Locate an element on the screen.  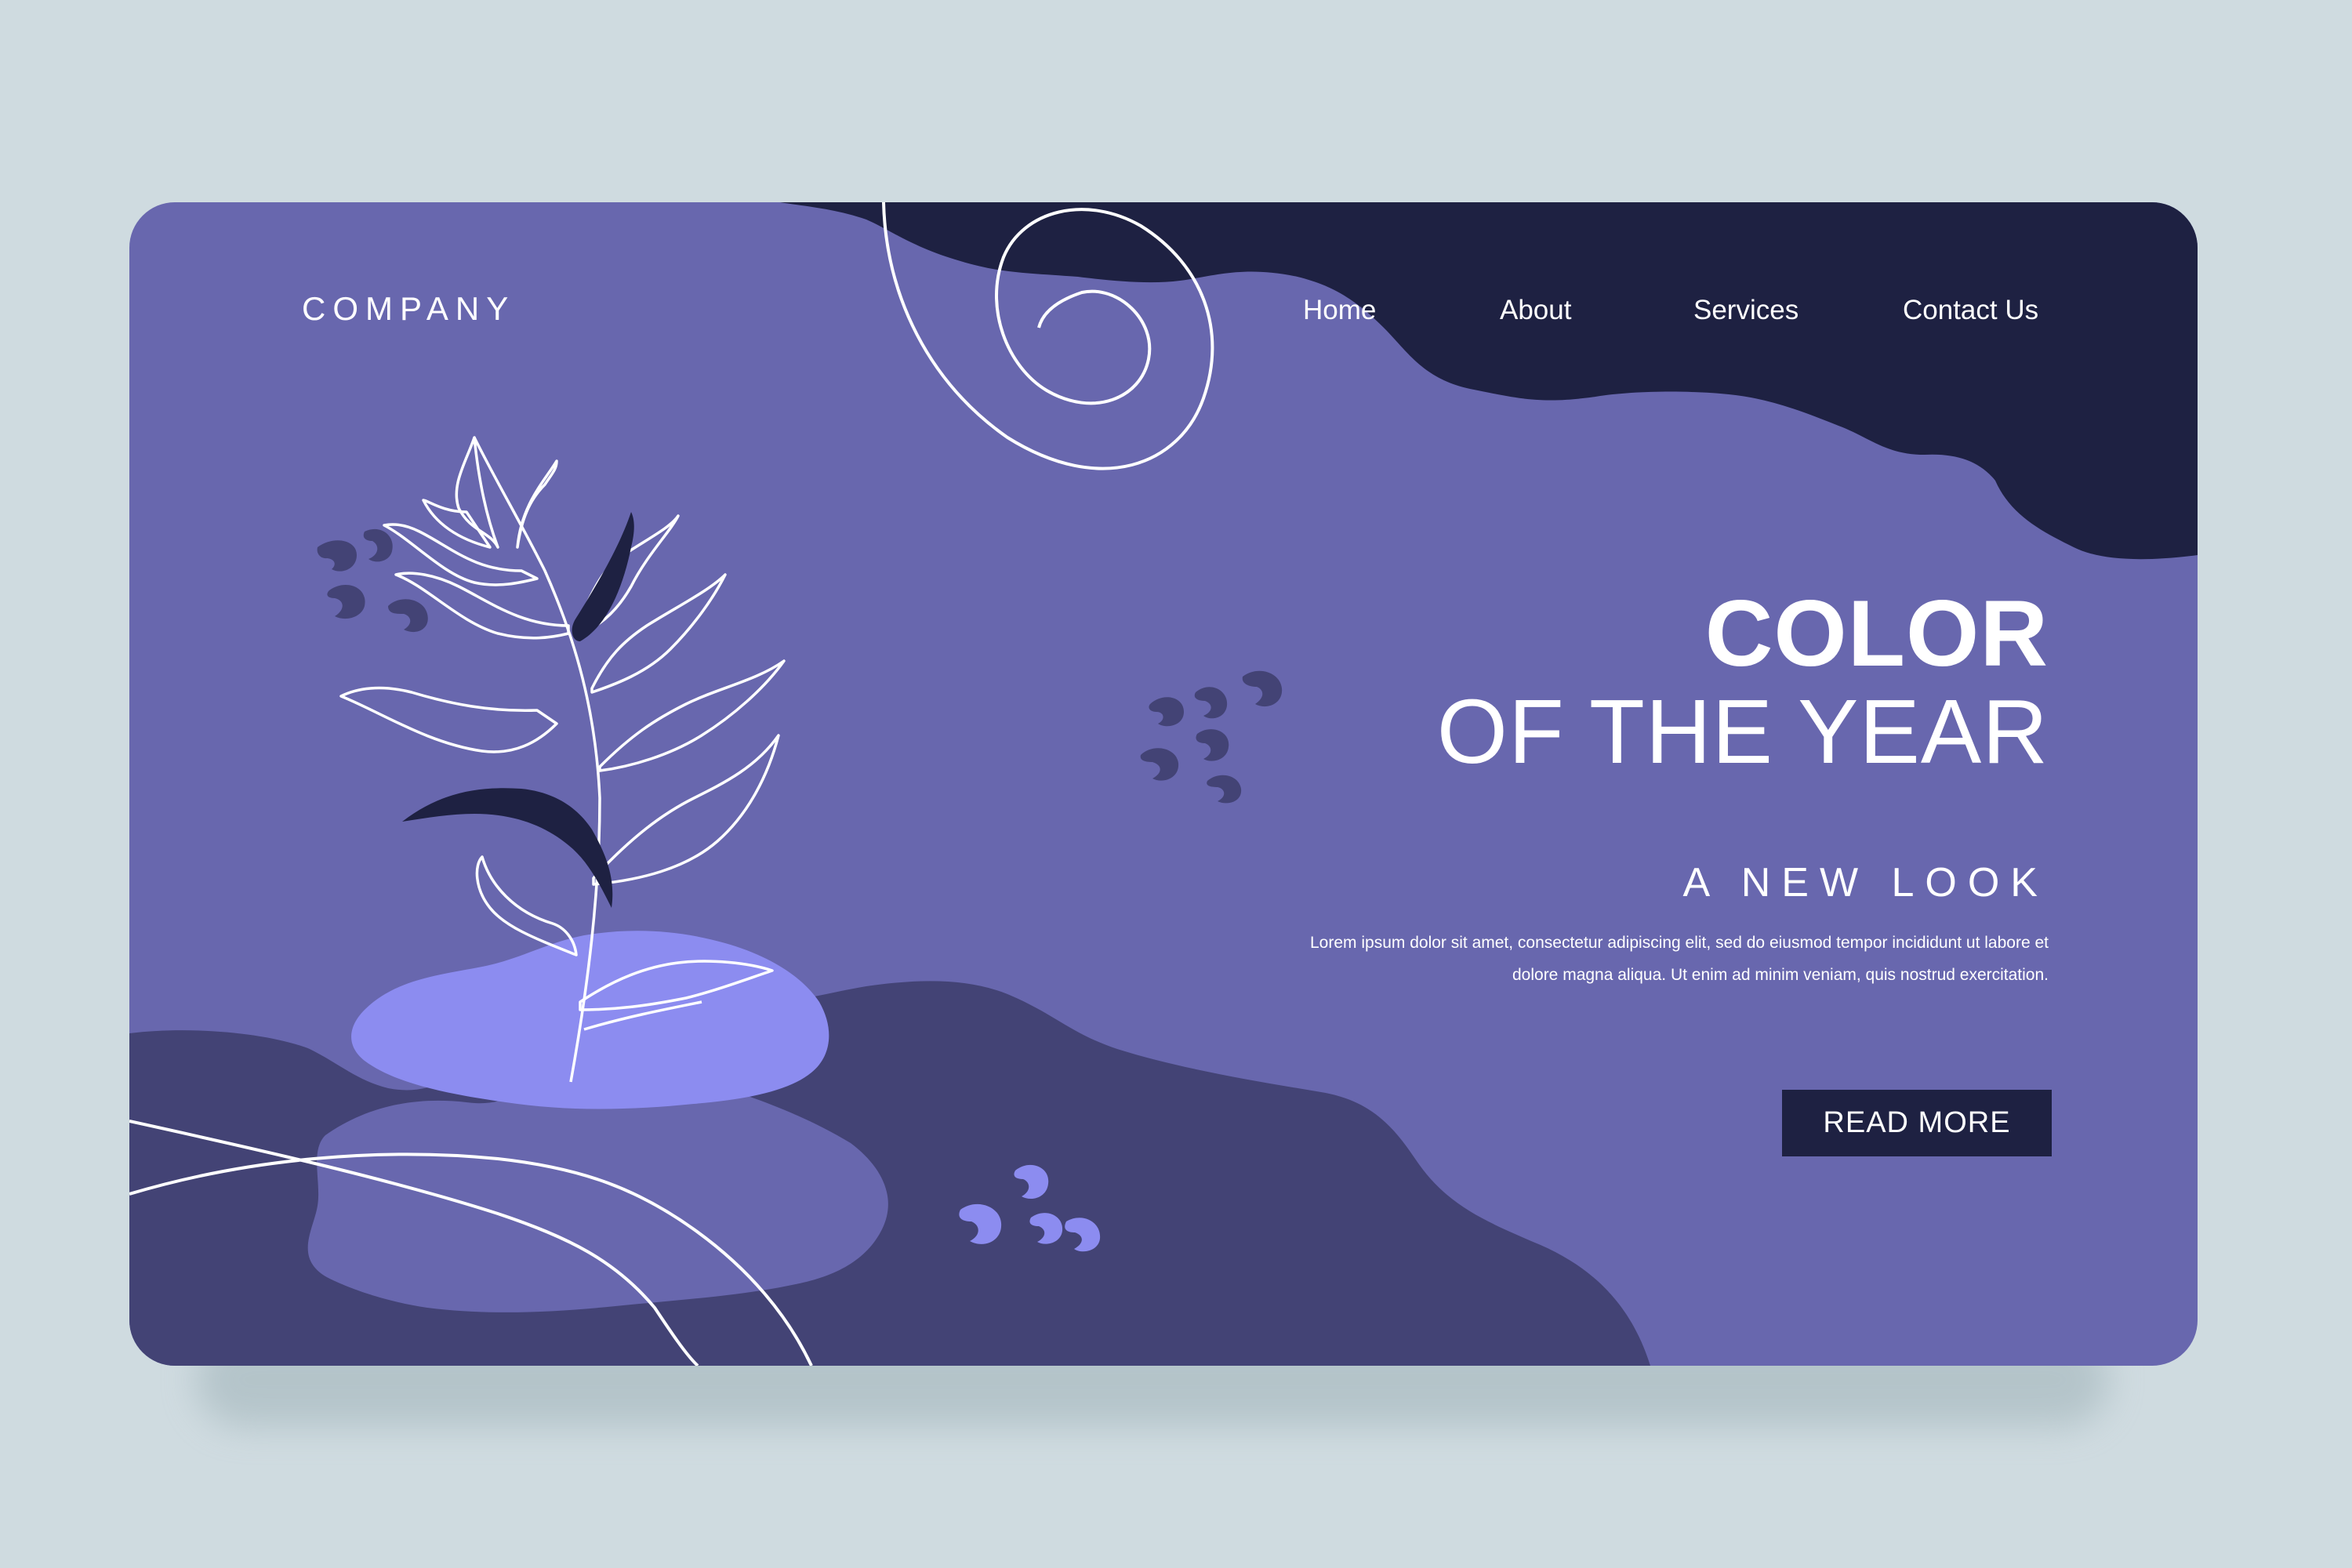
read-more-button: READ MORE is located at coordinates (1917, 1123).